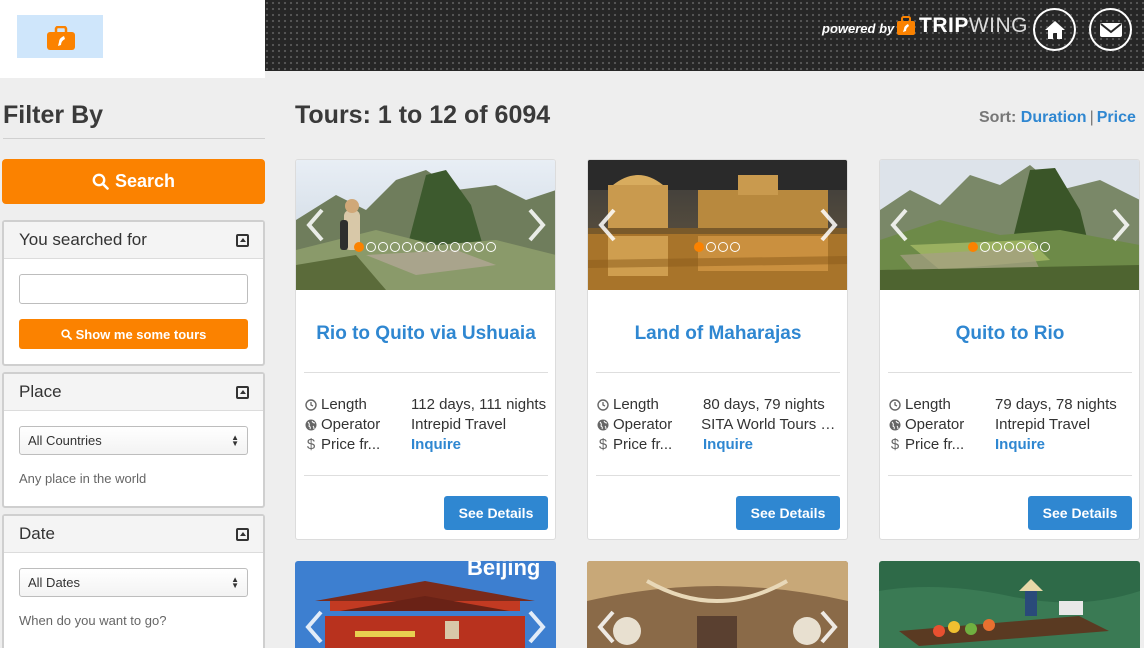  Describe the element at coordinates (998, 25) in the screenshot. I see `brand-light-text: WING` at that location.